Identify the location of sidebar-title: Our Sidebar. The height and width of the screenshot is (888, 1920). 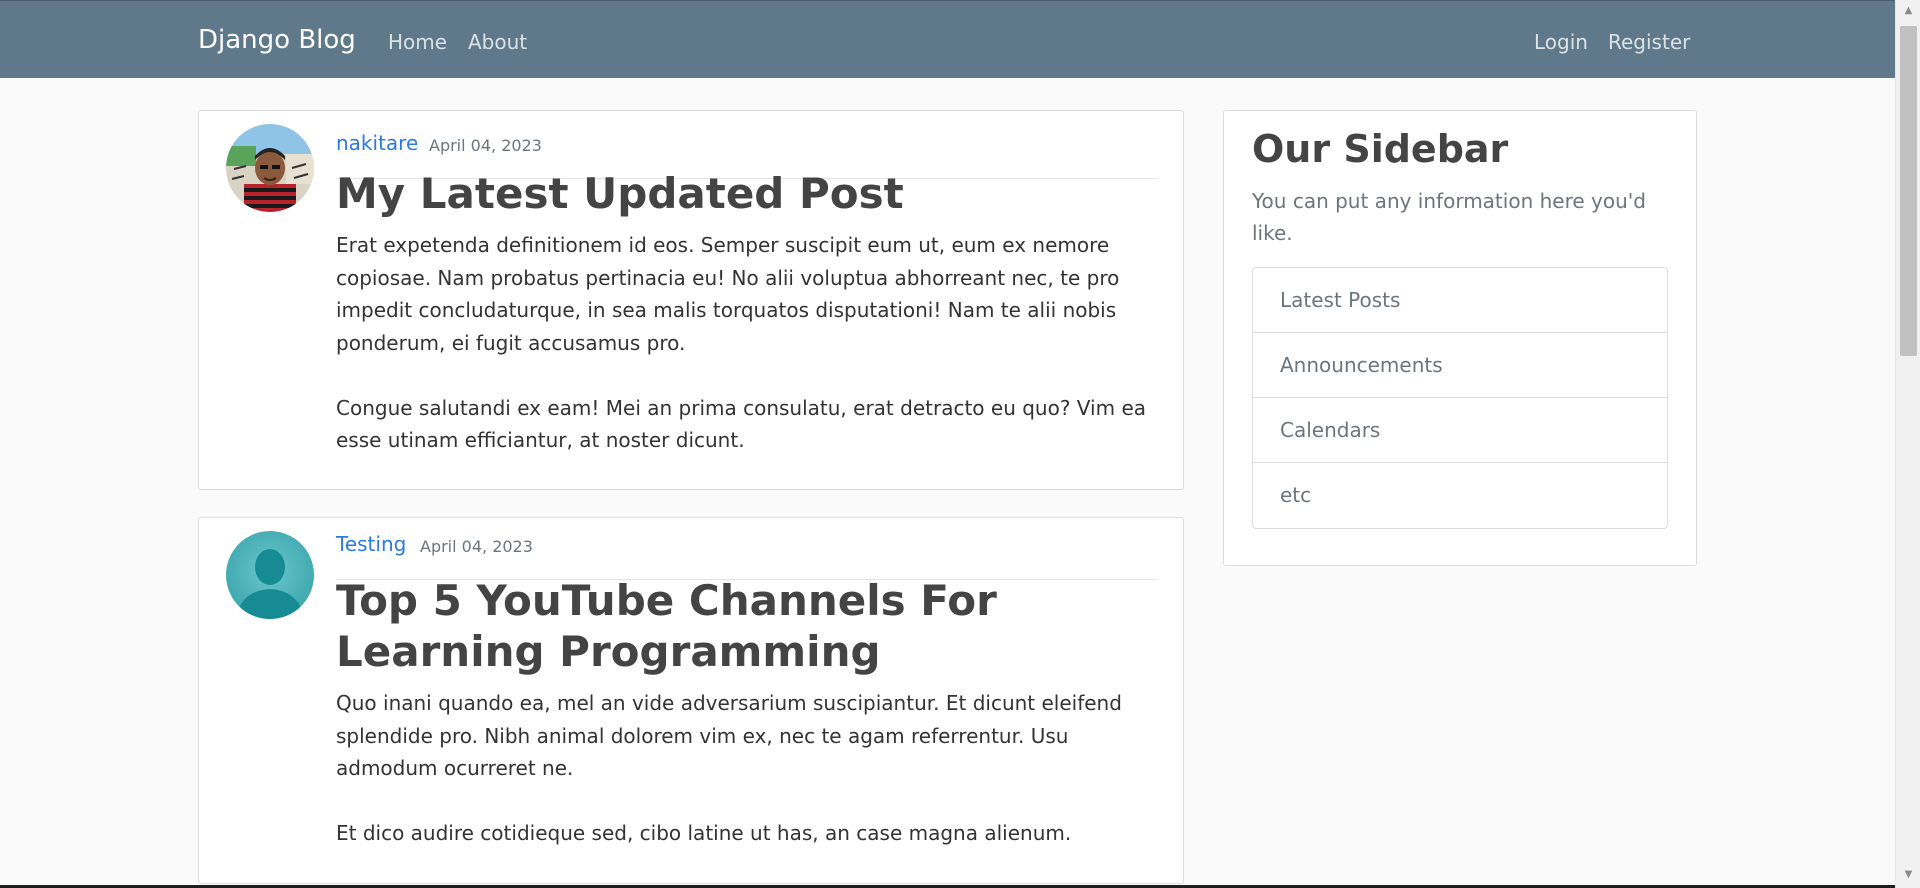
(1380, 149).